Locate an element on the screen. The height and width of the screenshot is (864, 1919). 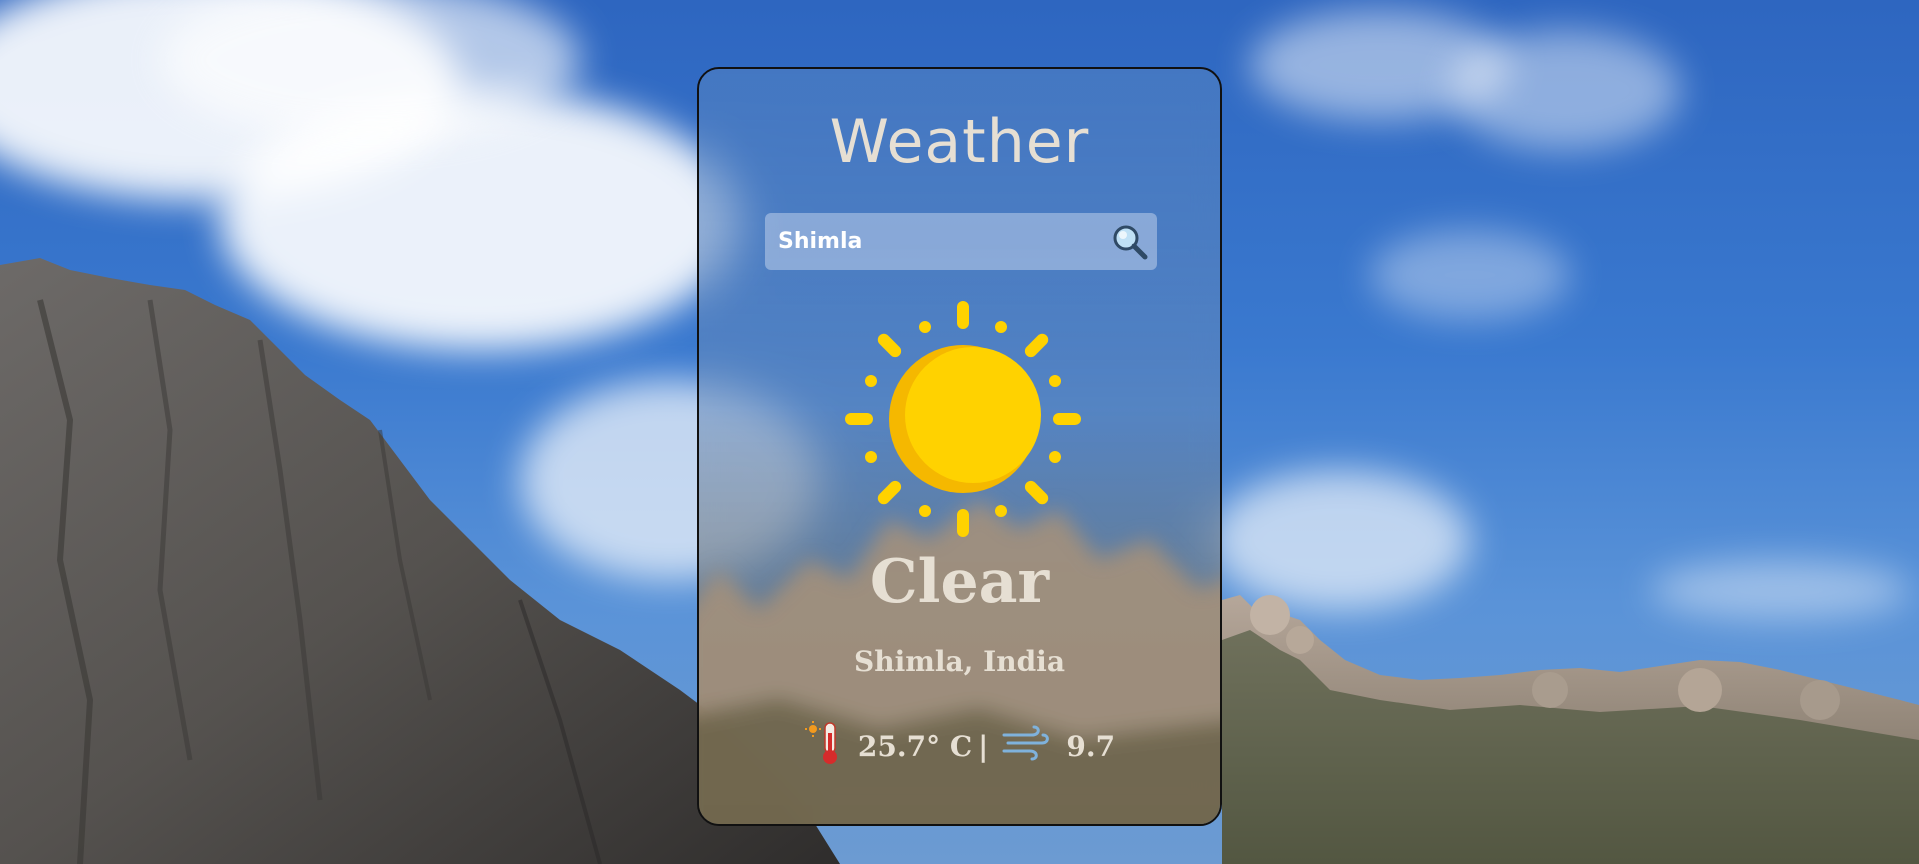
wind-speed-value: 9.7 is located at coordinates (1091, 746).